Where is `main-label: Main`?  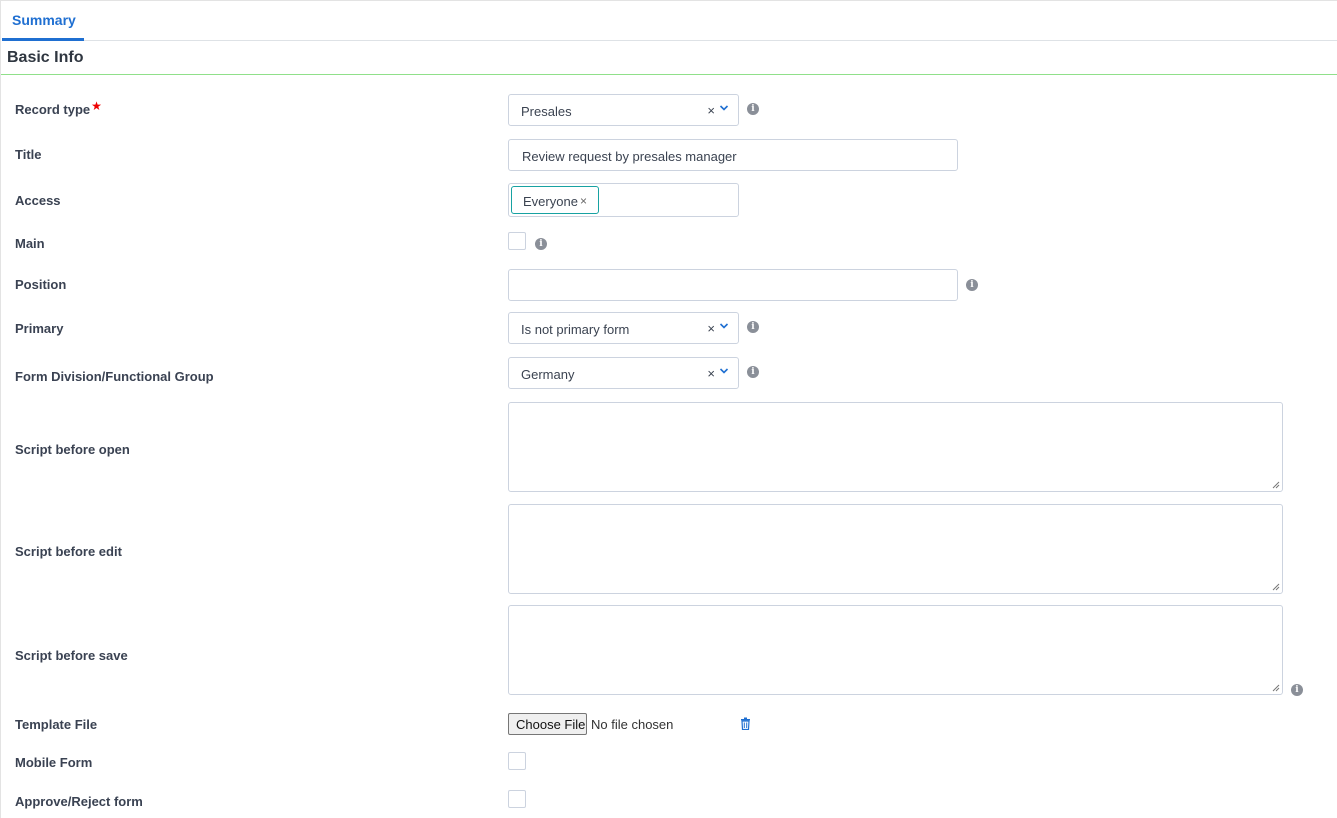 main-label: Main is located at coordinates (30, 243).